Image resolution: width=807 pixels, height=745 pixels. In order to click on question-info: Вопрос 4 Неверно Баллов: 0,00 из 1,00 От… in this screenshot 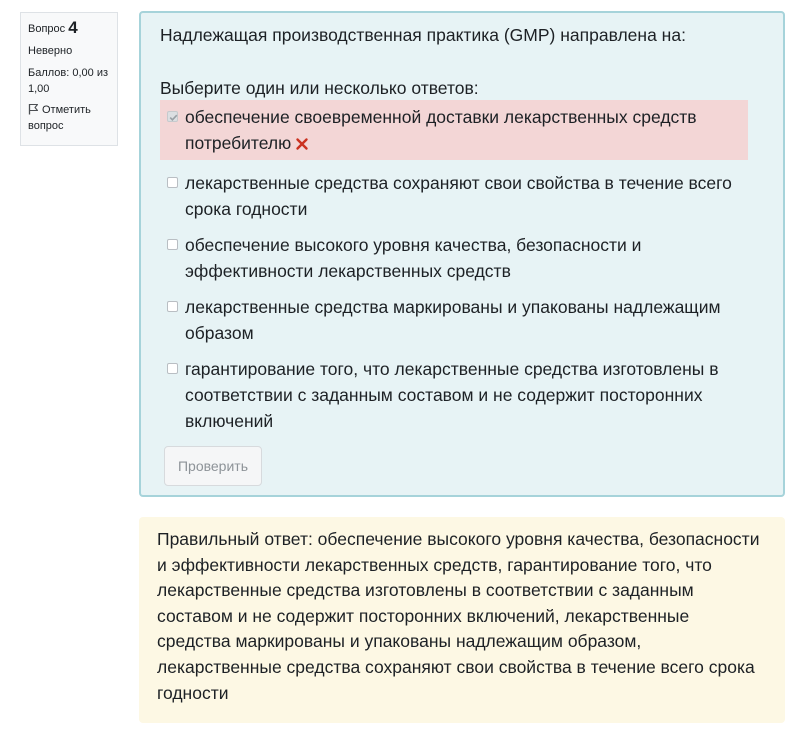, I will do `click(69, 79)`.